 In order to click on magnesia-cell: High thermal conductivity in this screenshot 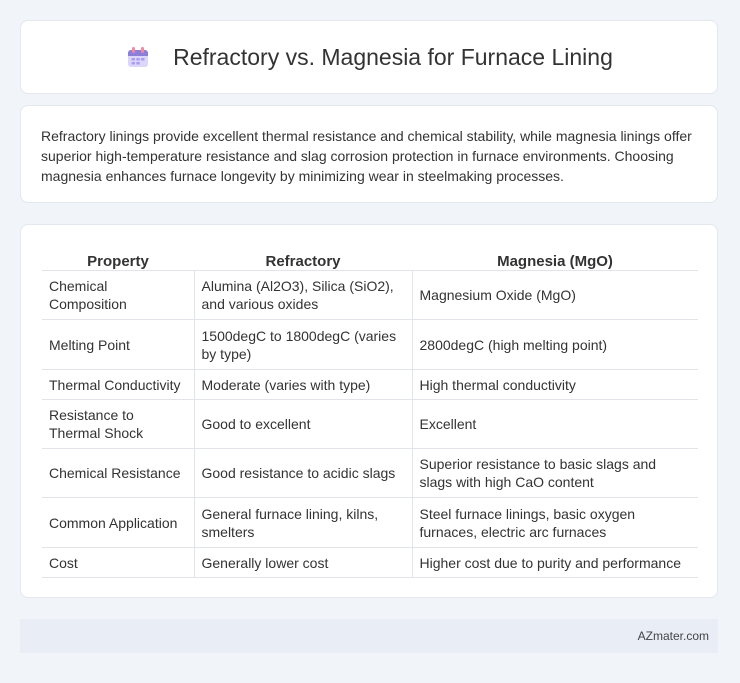, I will do `click(555, 384)`.